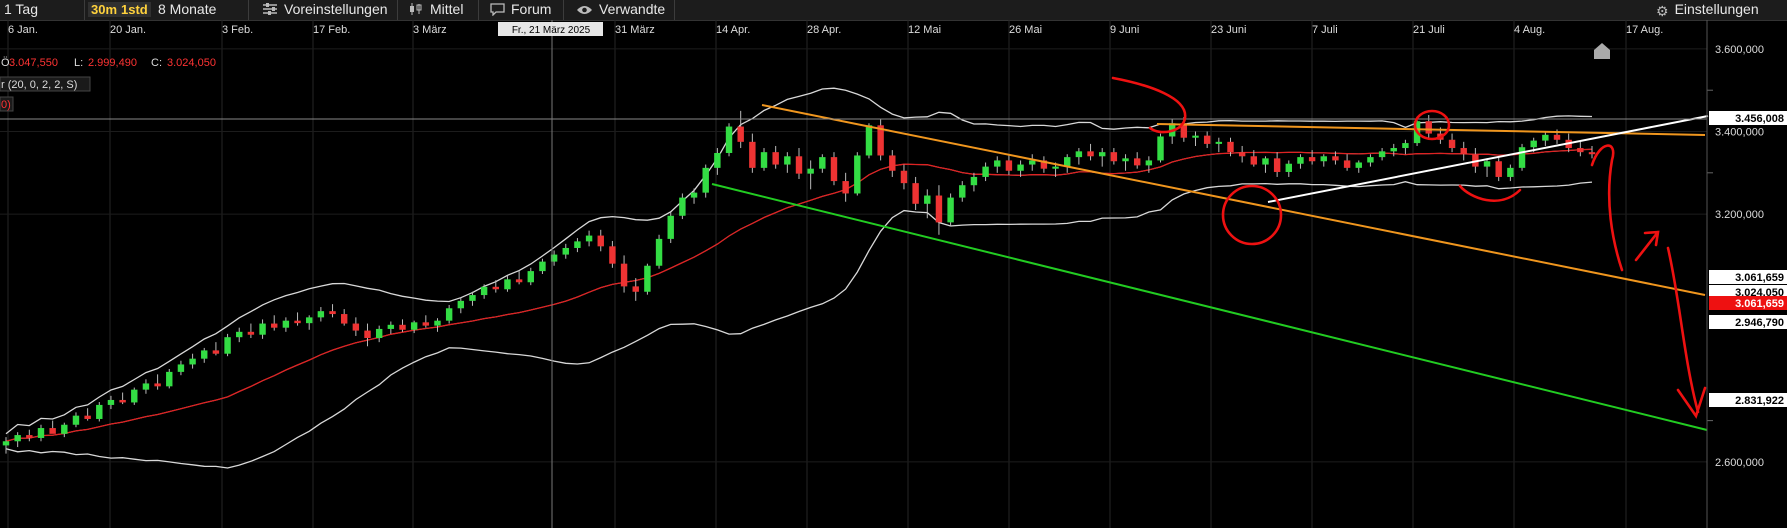  Describe the element at coordinates (1759, 119) in the screenshot. I see `price-tag-white-line-text: 3.456,008` at that location.